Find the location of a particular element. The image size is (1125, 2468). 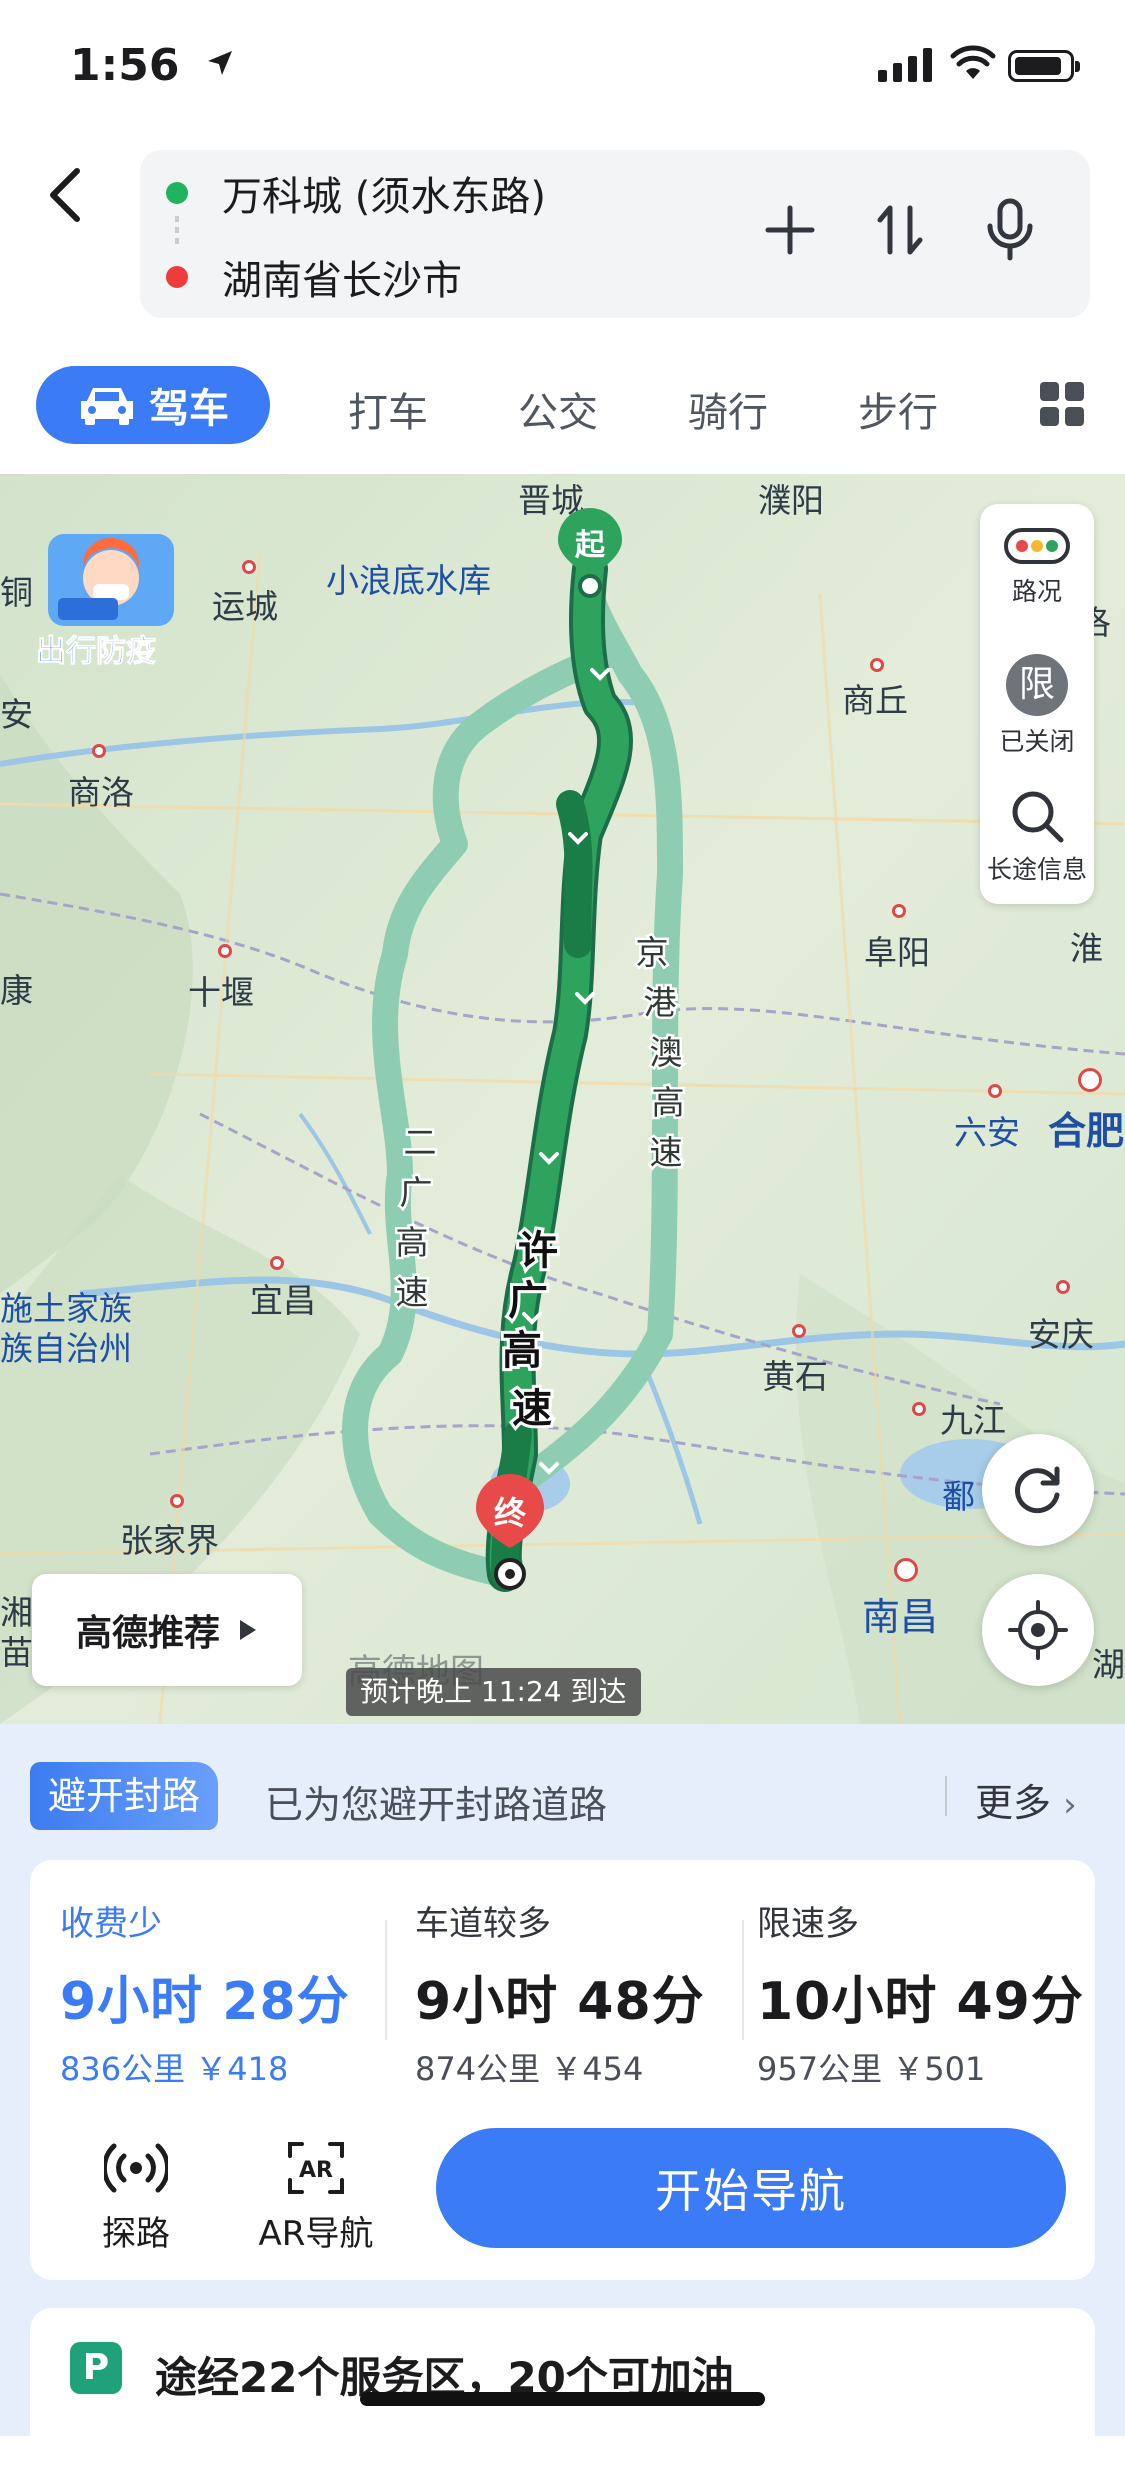

plus-icon is located at coordinates (790, 230).